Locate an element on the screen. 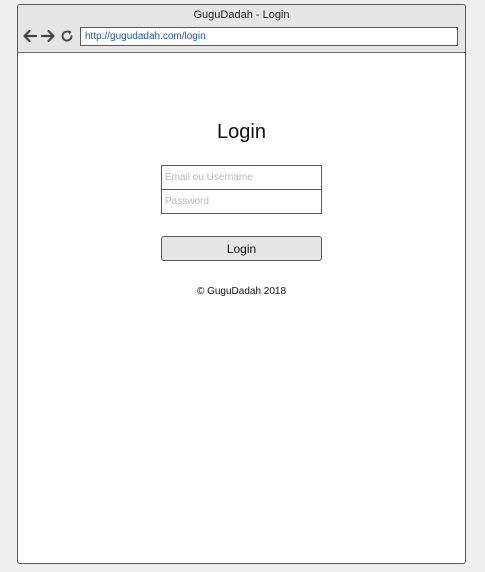 This screenshot has height=572, width=485. arrow-left-icon is located at coordinates (30, 36).